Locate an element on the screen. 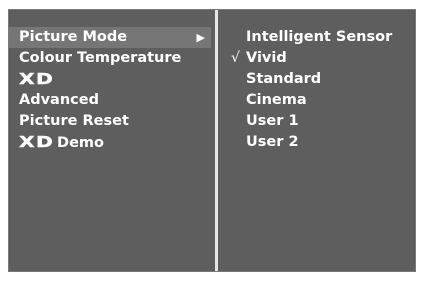  checkmark-icon: √ is located at coordinates (235, 58).